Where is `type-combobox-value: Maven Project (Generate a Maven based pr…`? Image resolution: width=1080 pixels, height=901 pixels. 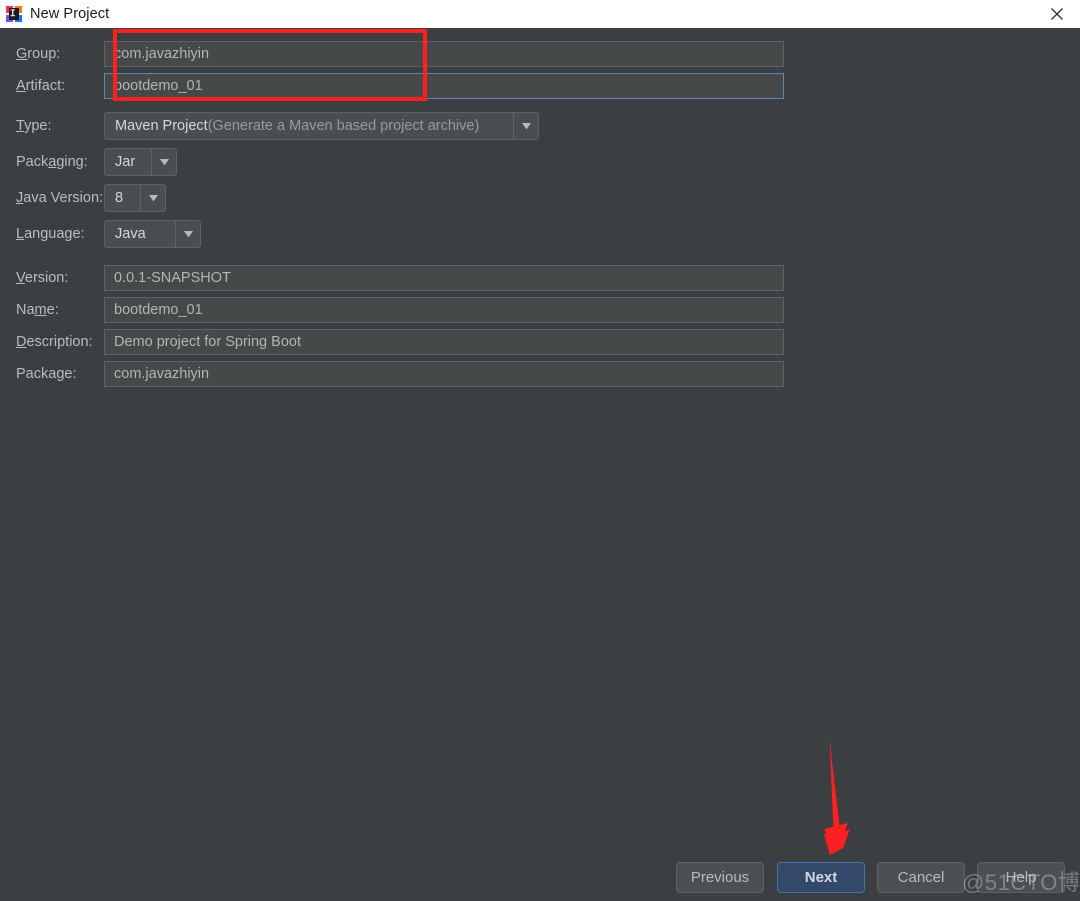 type-combobox-value: Maven Project (Generate a Maven based pr… is located at coordinates (297, 126).